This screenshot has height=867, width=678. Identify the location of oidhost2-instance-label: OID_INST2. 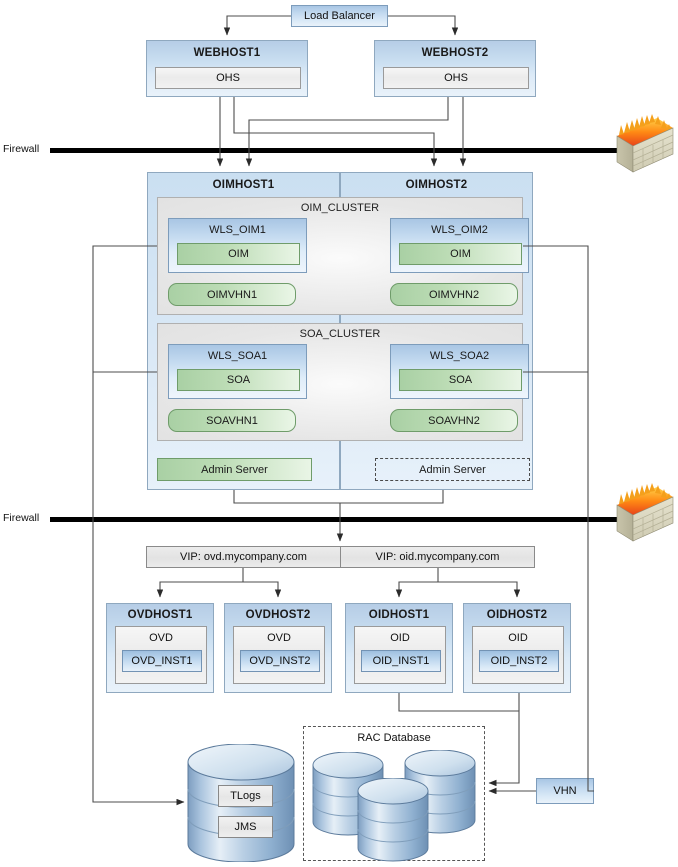
(519, 661).